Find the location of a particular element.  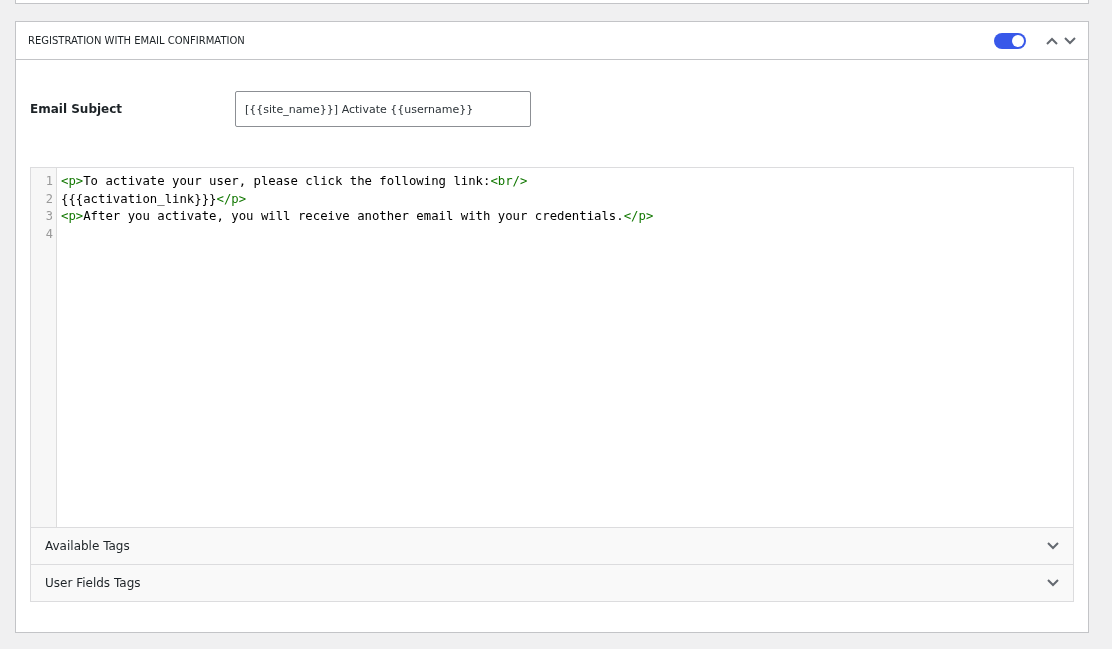

panel-title: REGISTRATION WITH EMAIL CONFIRMATION is located at coordinates (137, 40).